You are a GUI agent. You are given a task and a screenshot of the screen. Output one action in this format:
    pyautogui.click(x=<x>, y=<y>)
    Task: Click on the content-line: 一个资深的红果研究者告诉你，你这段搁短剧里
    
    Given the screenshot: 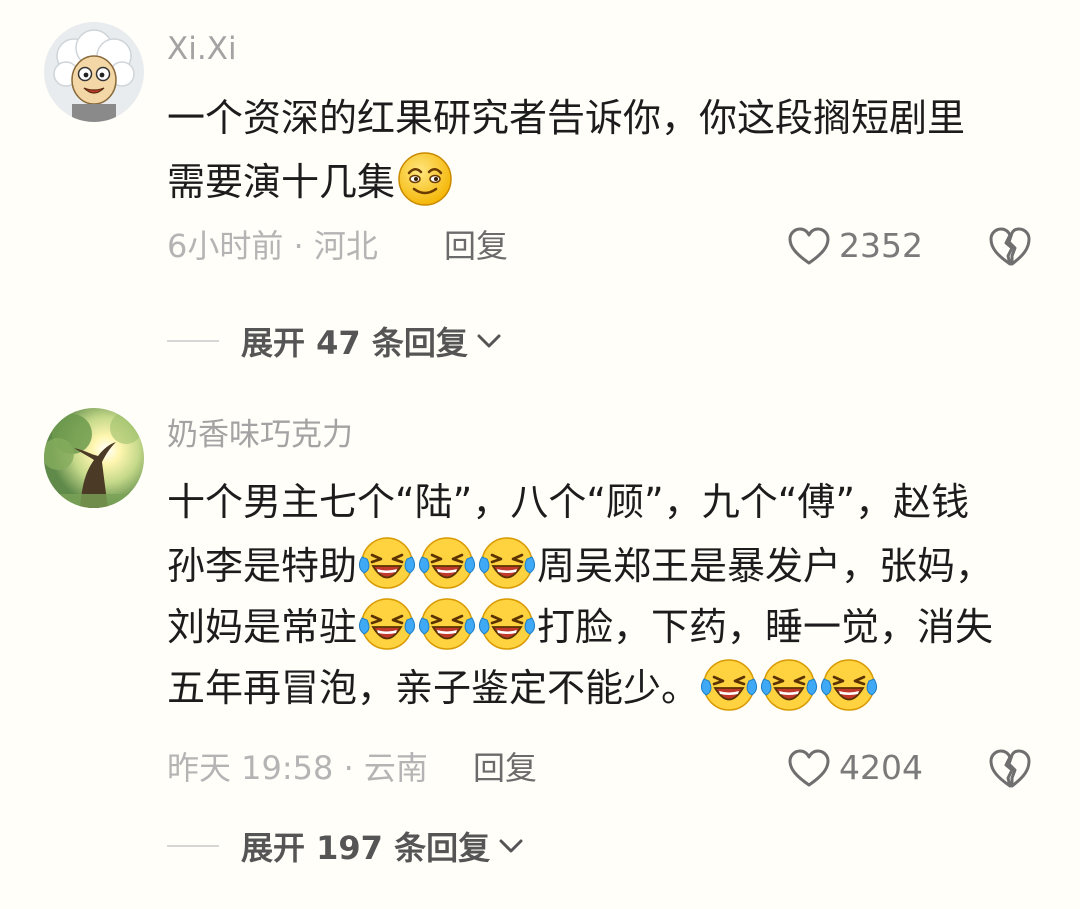 What is the action you would take?
    pyautogui.click(x=602, y=118)
    